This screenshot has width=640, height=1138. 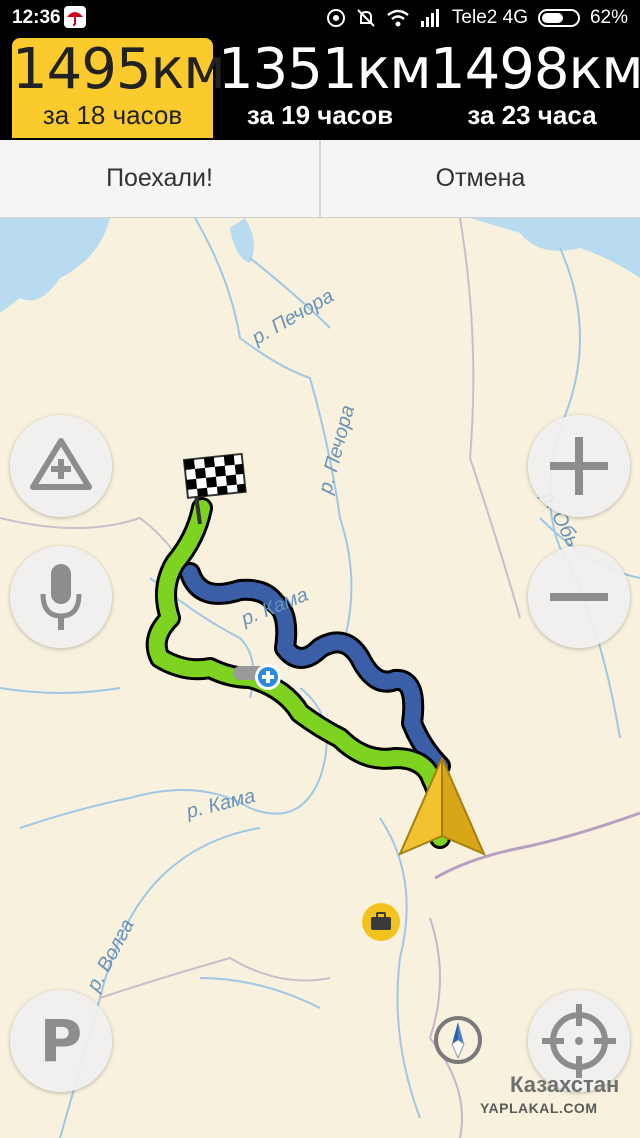 I want to click on white-sea-water, so click(x=55, y=265).